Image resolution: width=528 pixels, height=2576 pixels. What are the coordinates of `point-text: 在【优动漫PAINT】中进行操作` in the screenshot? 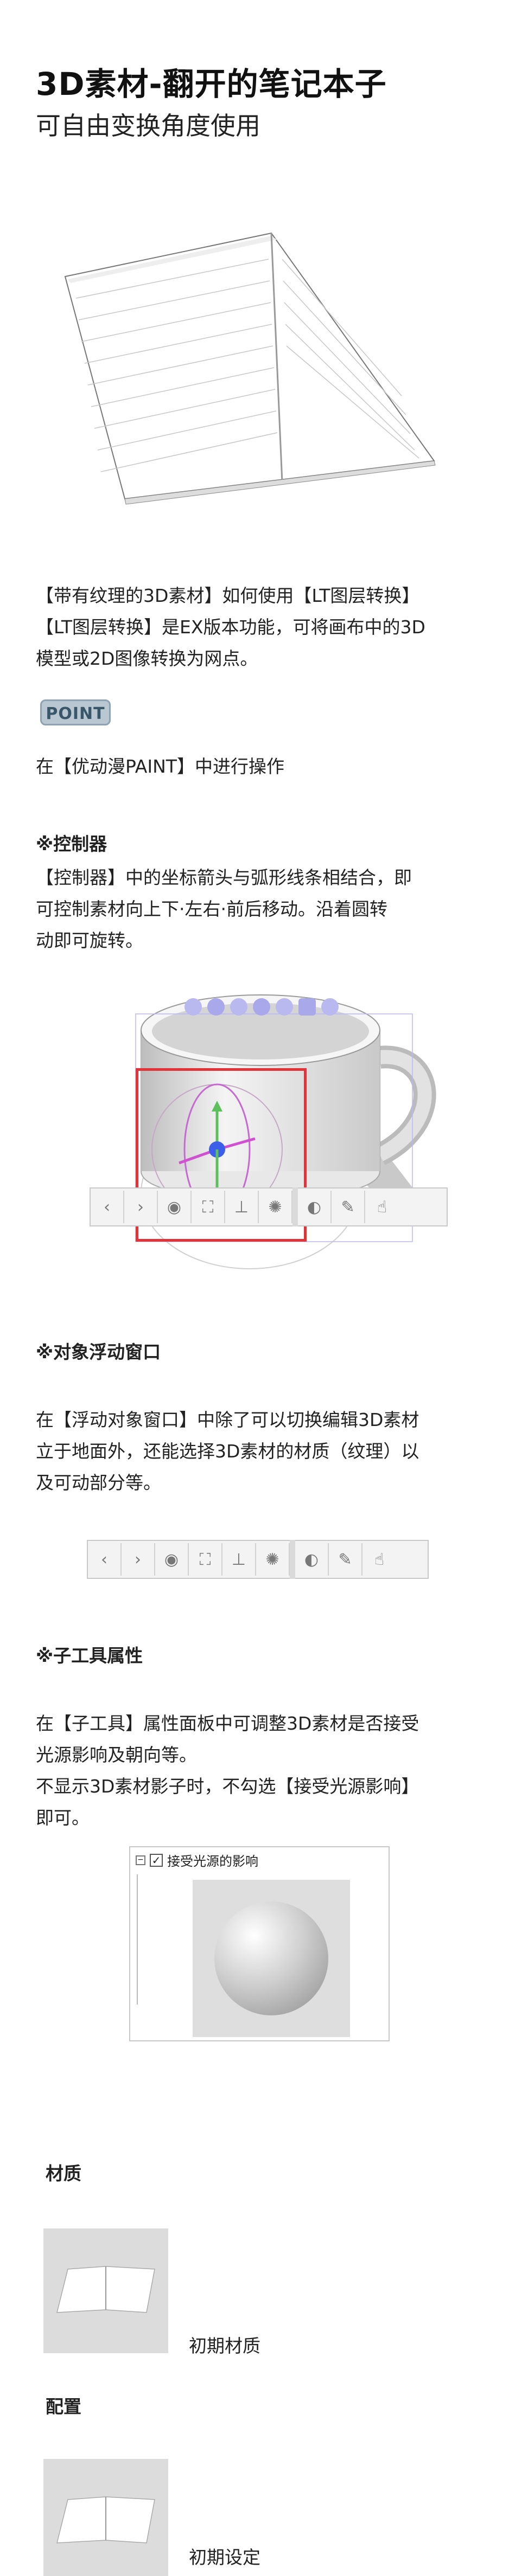 It's located at (160, 766).